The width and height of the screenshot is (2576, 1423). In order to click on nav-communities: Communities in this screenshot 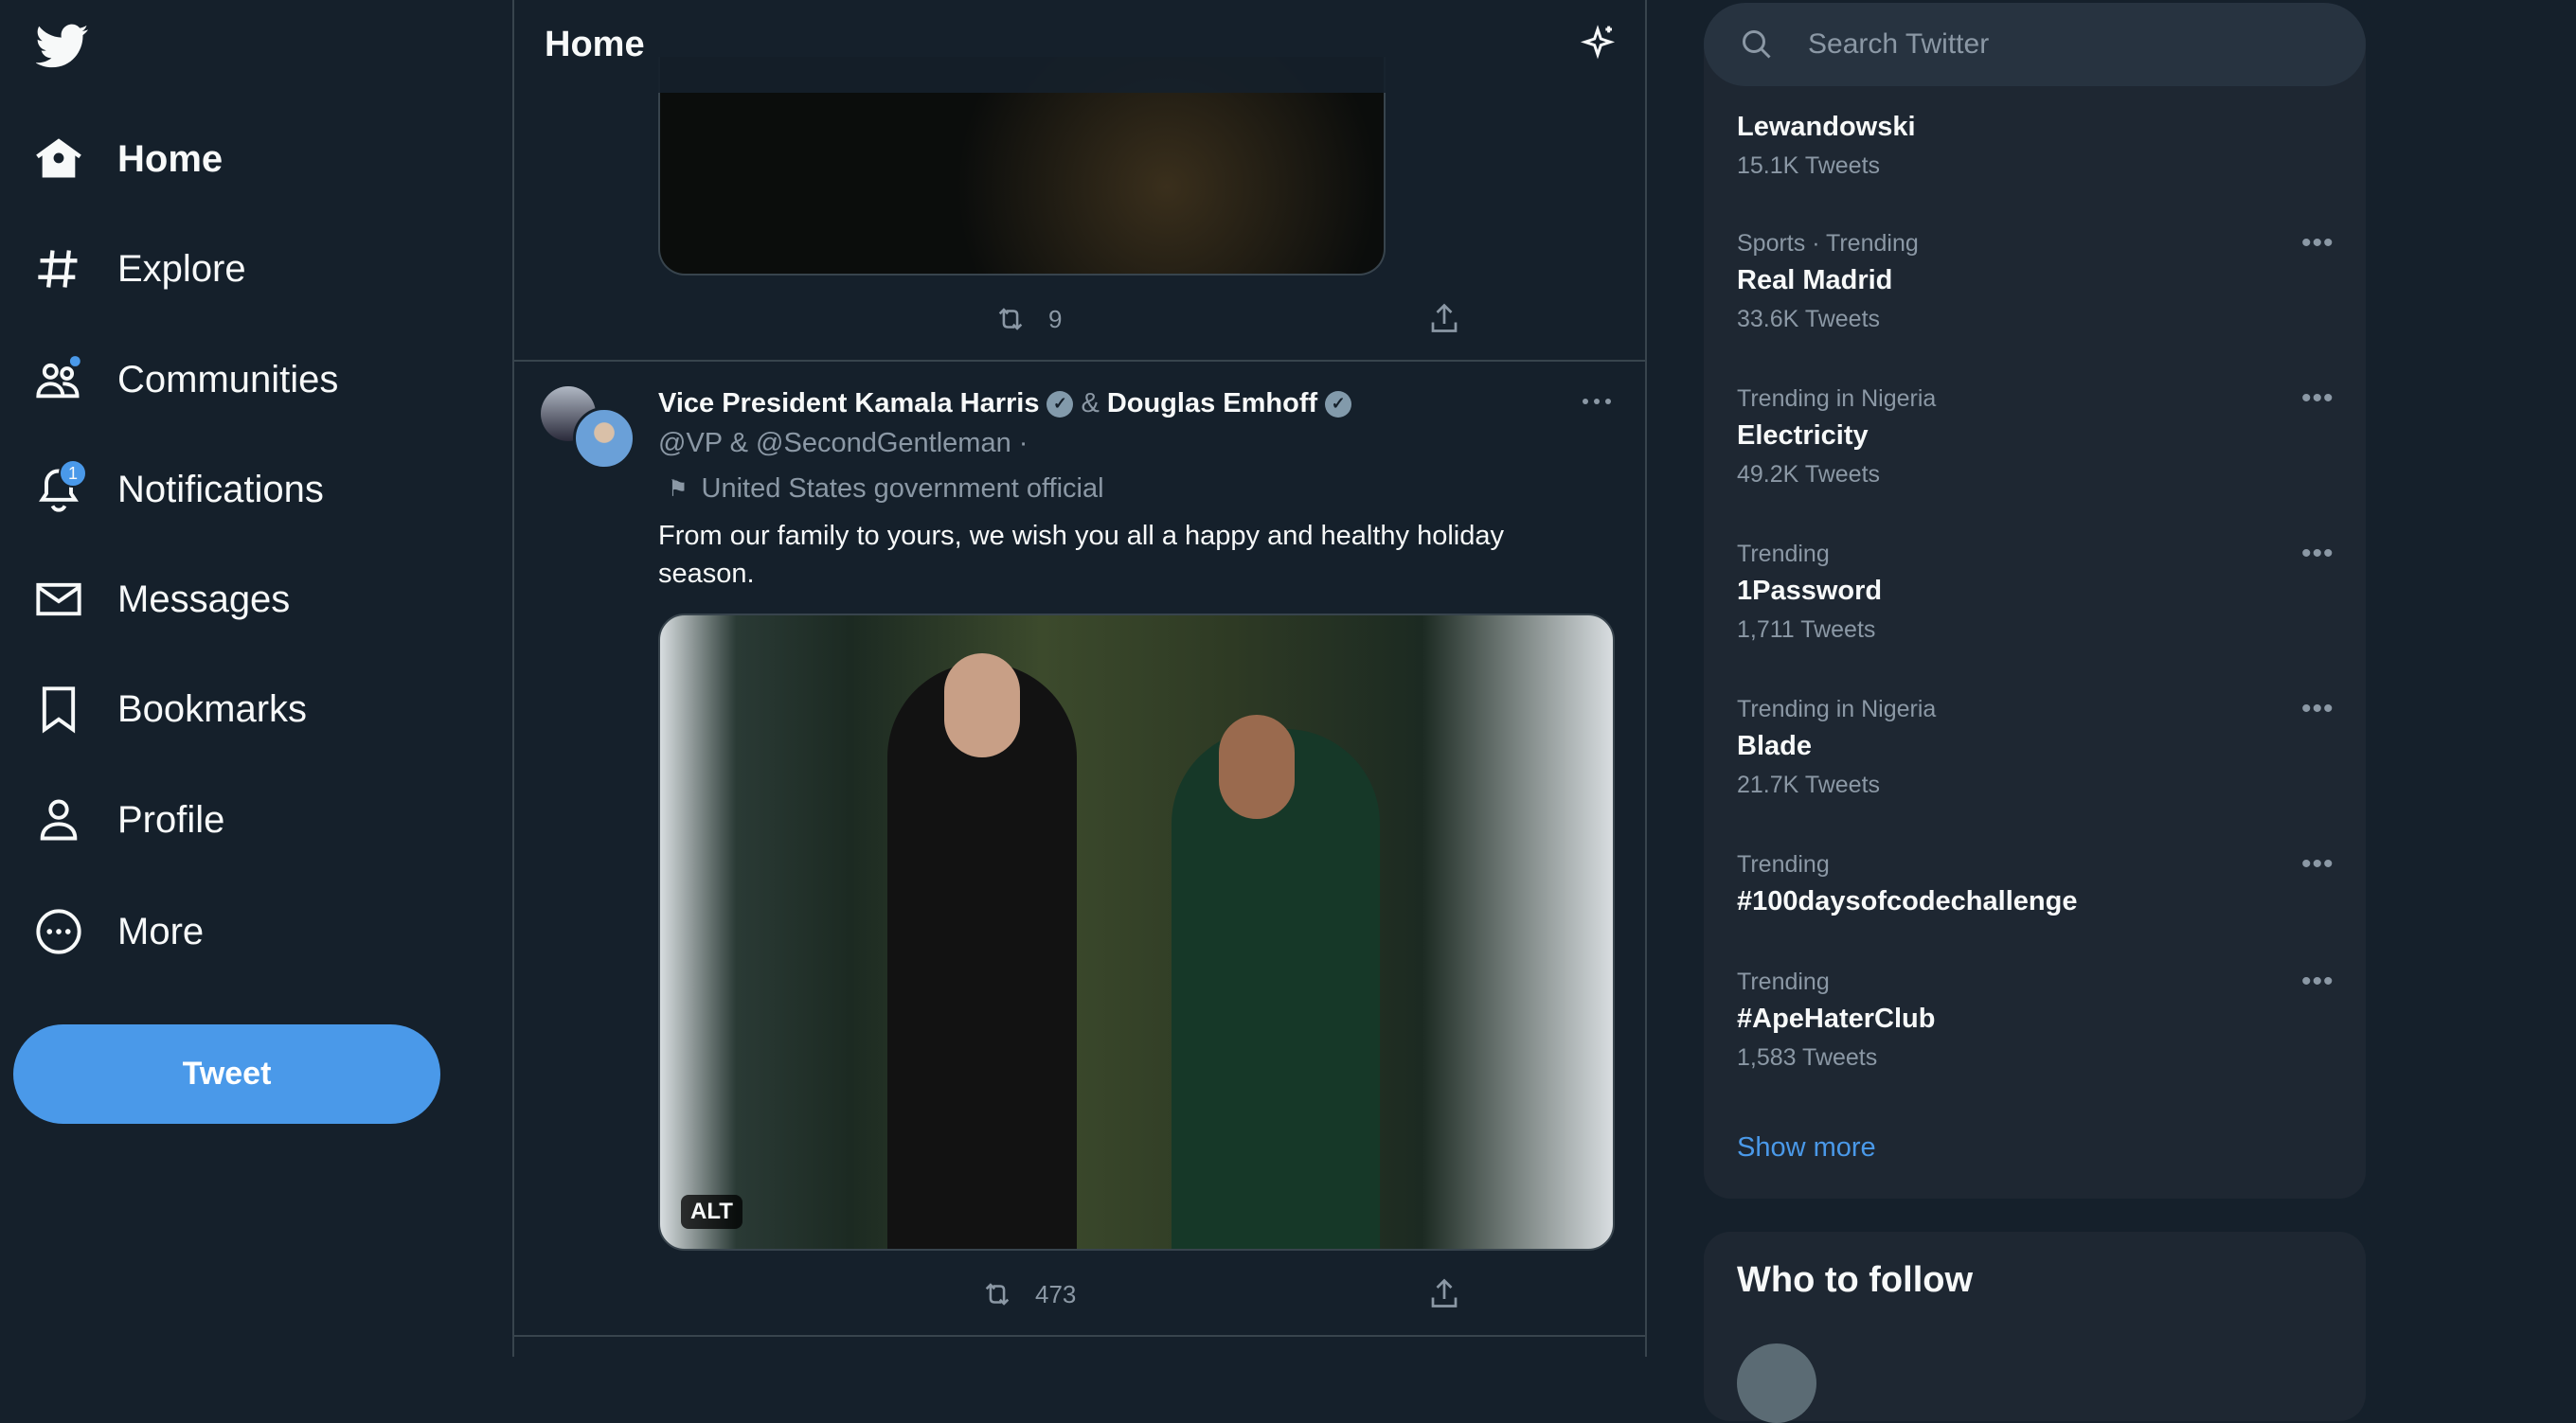, I will do `click(186, 380)`.